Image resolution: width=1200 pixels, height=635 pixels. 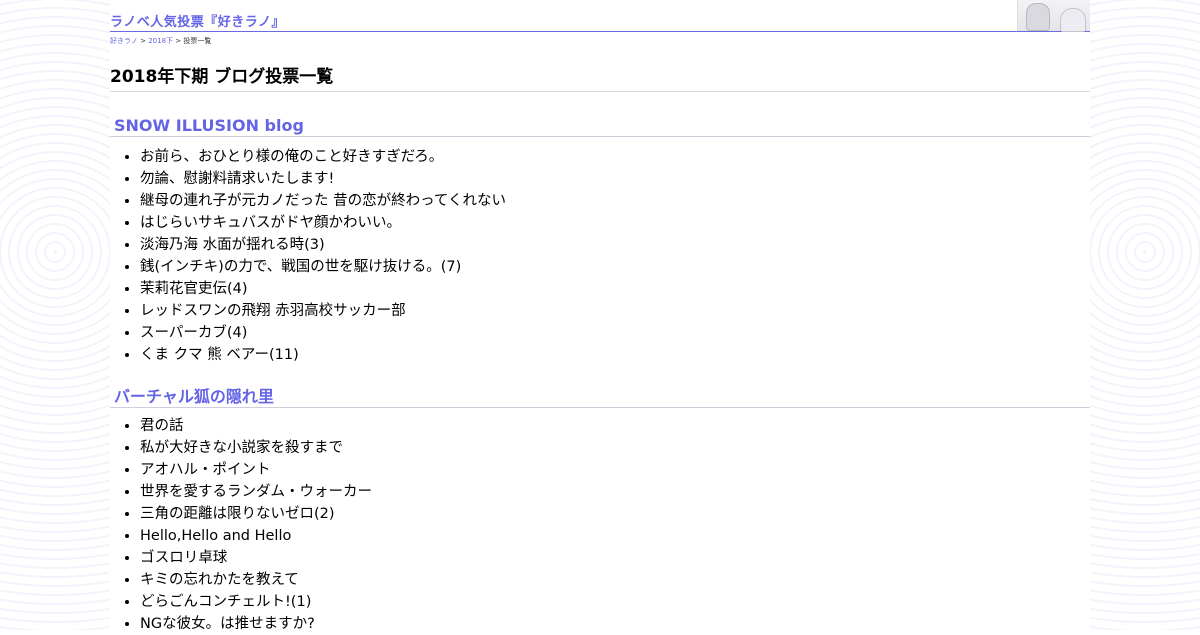 What do you see at coordinates (615, 580) in the screenshot?
I see `list-item: キミの忘れかたを教えて` at bounding box center [615, 580].